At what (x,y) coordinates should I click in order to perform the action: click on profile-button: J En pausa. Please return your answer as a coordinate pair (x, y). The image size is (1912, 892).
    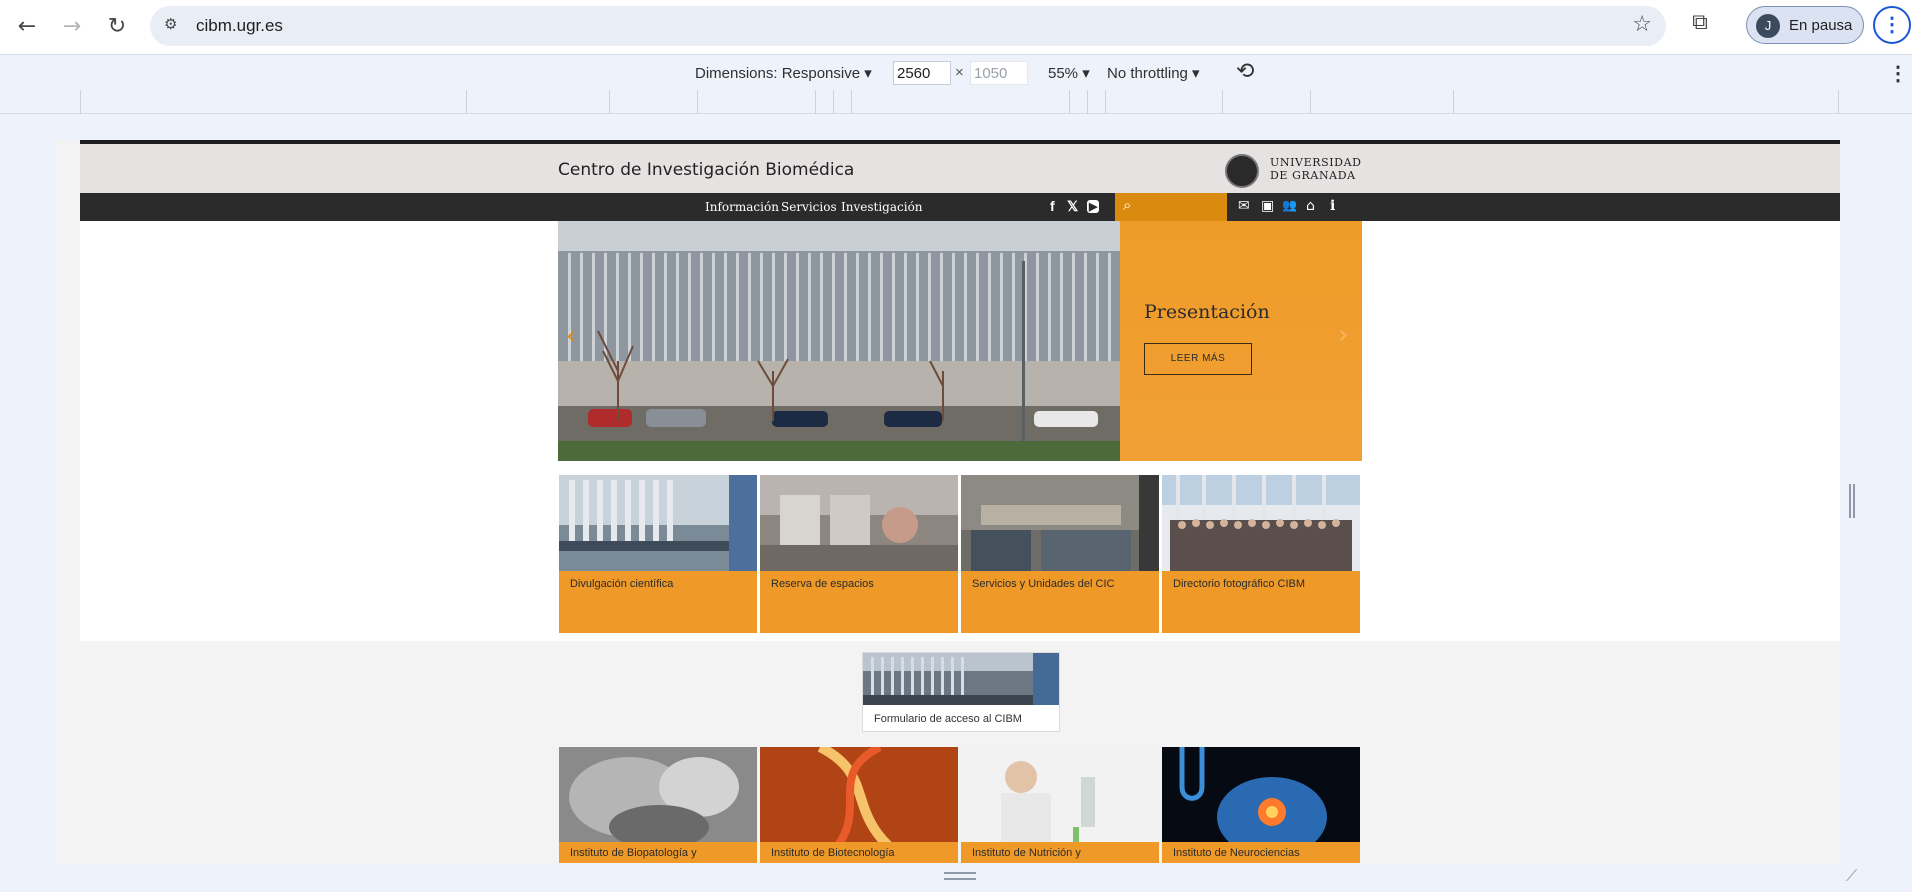
    Looking at the image, I should click on (1805, 25).